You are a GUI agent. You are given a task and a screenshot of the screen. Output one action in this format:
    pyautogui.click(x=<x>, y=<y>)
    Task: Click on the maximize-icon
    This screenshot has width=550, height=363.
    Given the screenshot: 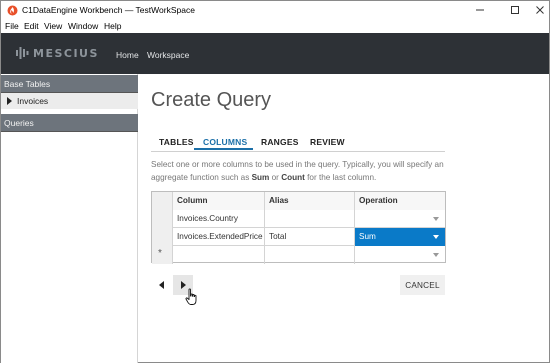 What is the action you would take?
    pyautogui.click(x=515, y=10)
    